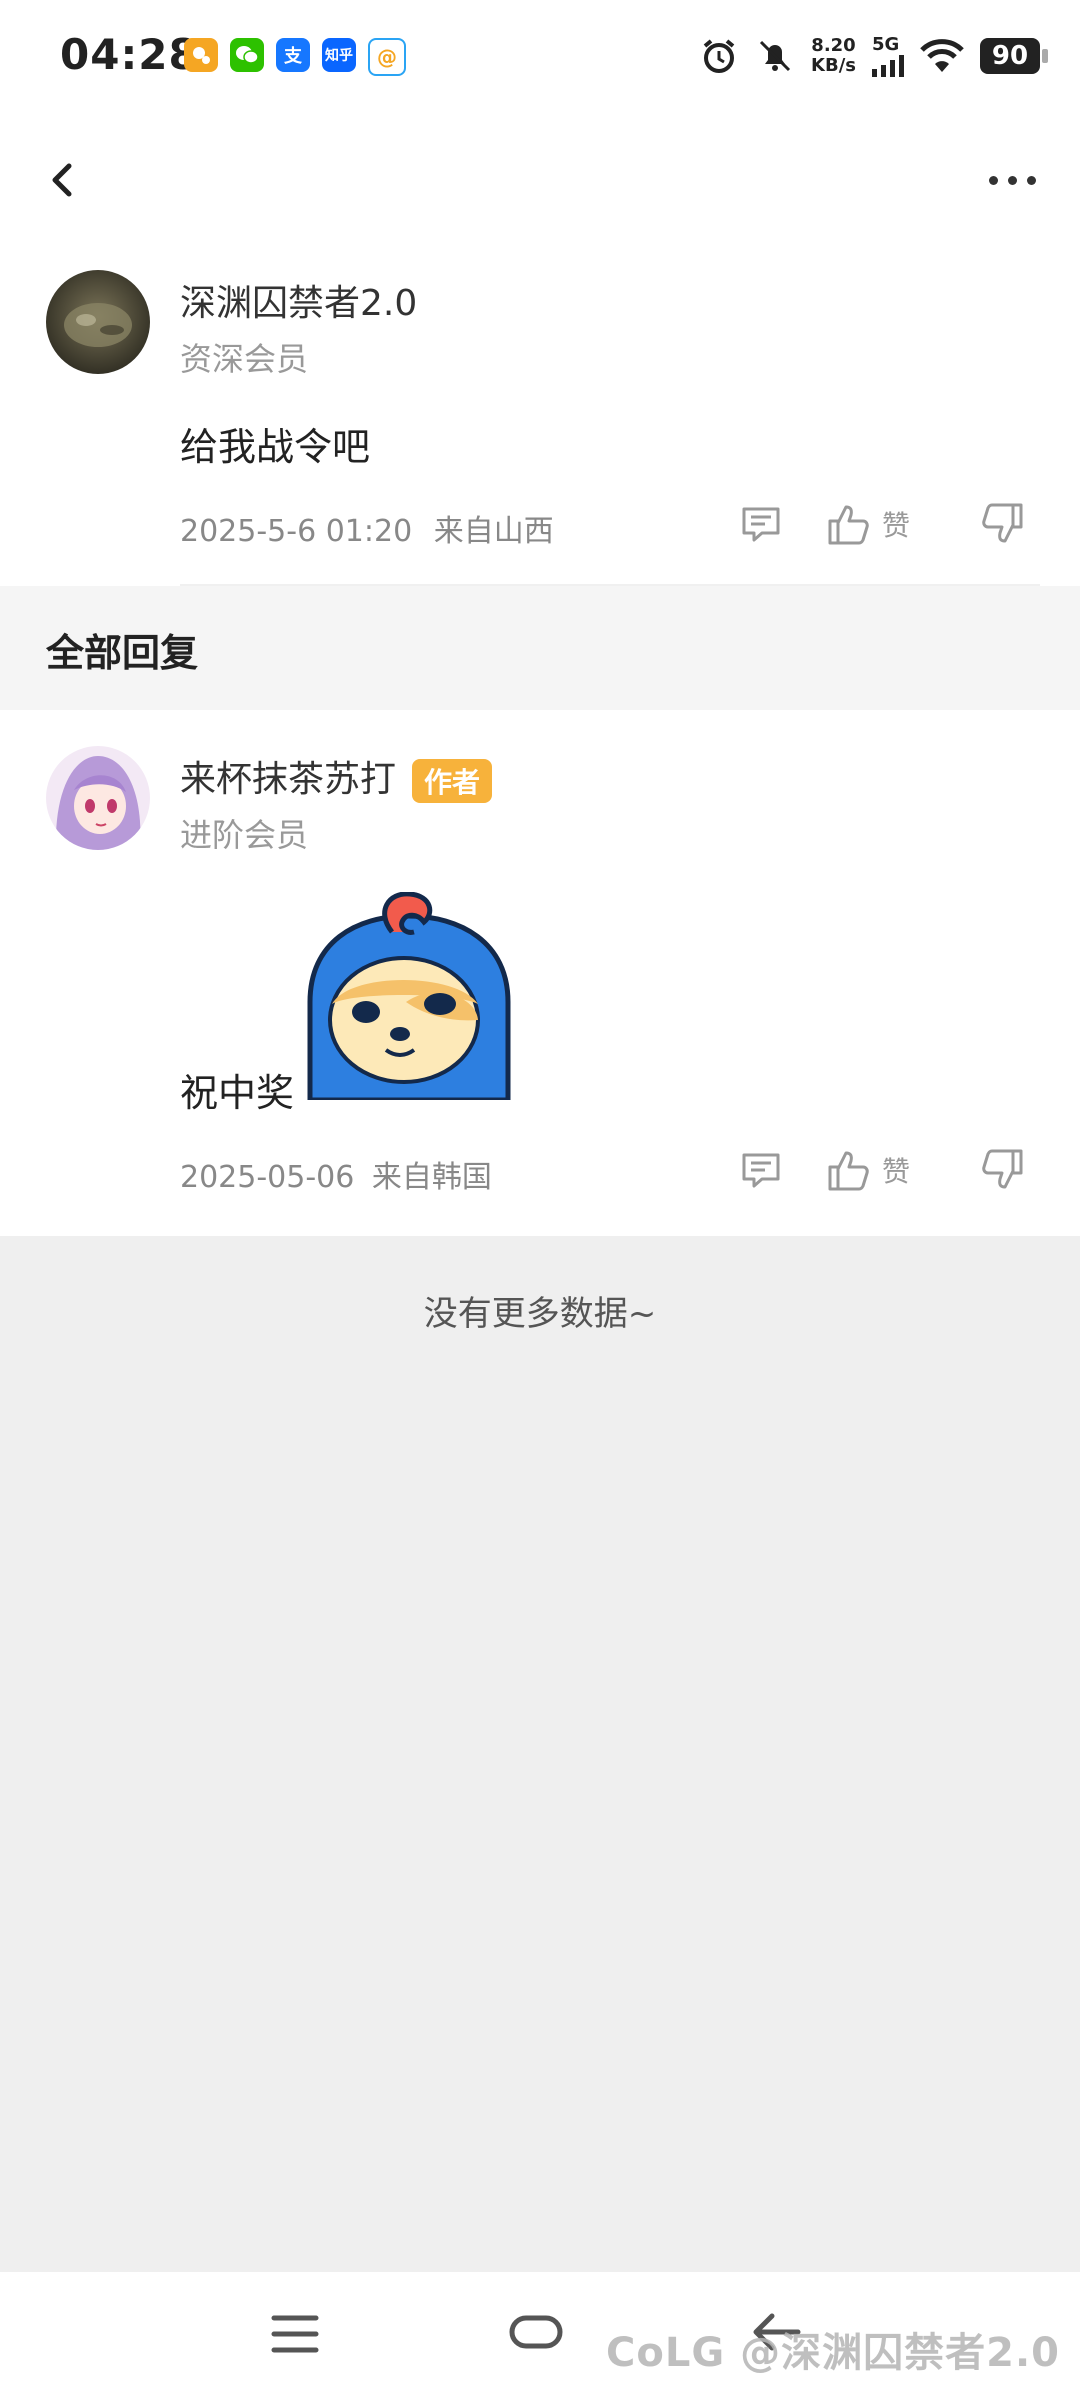  What do you see at coordinates (129, 54) in the screenshot?
I see `status-time: 04:28` at bounding box center [129, 54].